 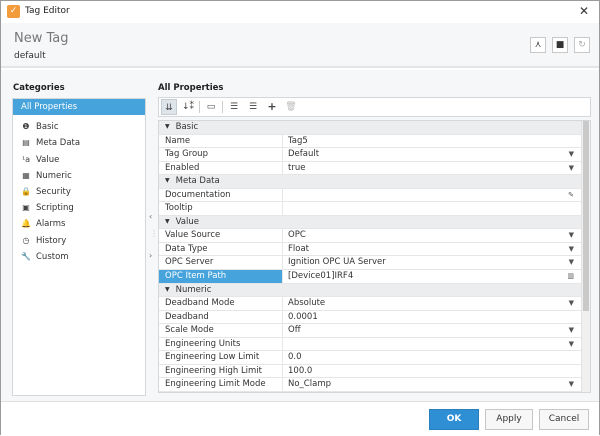 What do you see at coordinates (436, 262) in the screenshot?
I see `property-value: Ignition OPC UA Server ▼` at bounding box center [436, 262].